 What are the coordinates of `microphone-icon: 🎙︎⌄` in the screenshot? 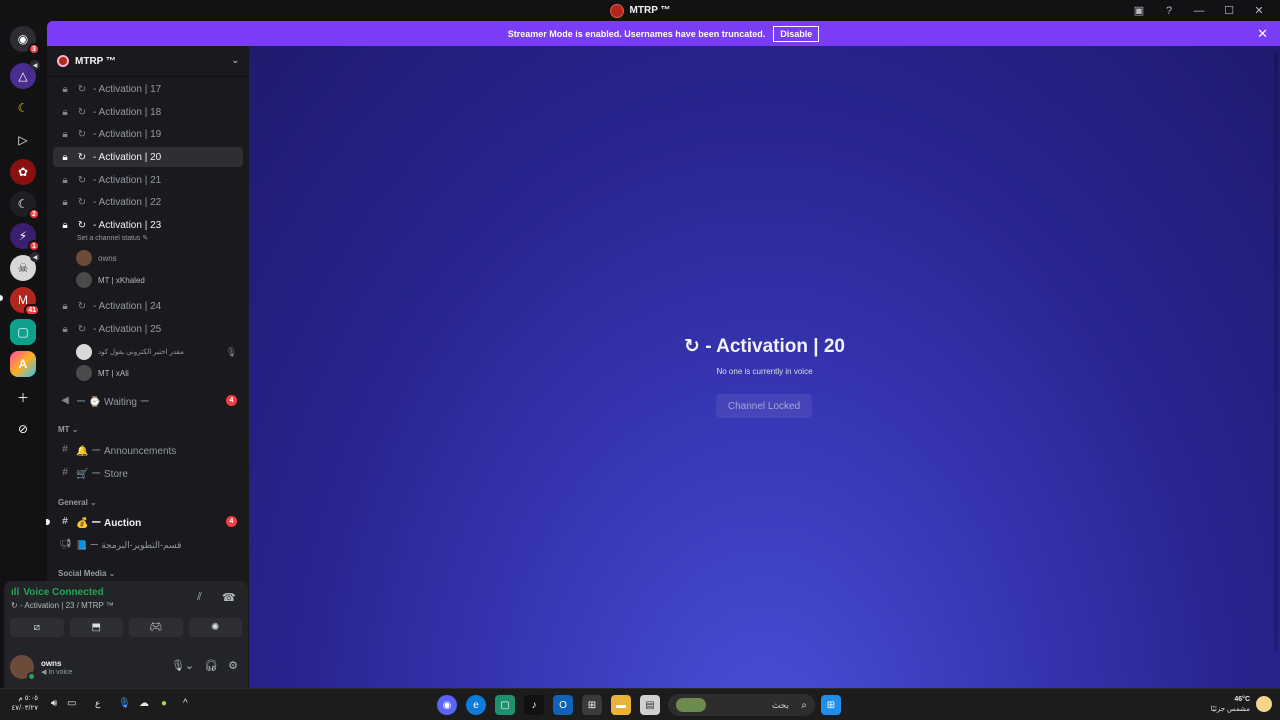 It's located at (182, 665).